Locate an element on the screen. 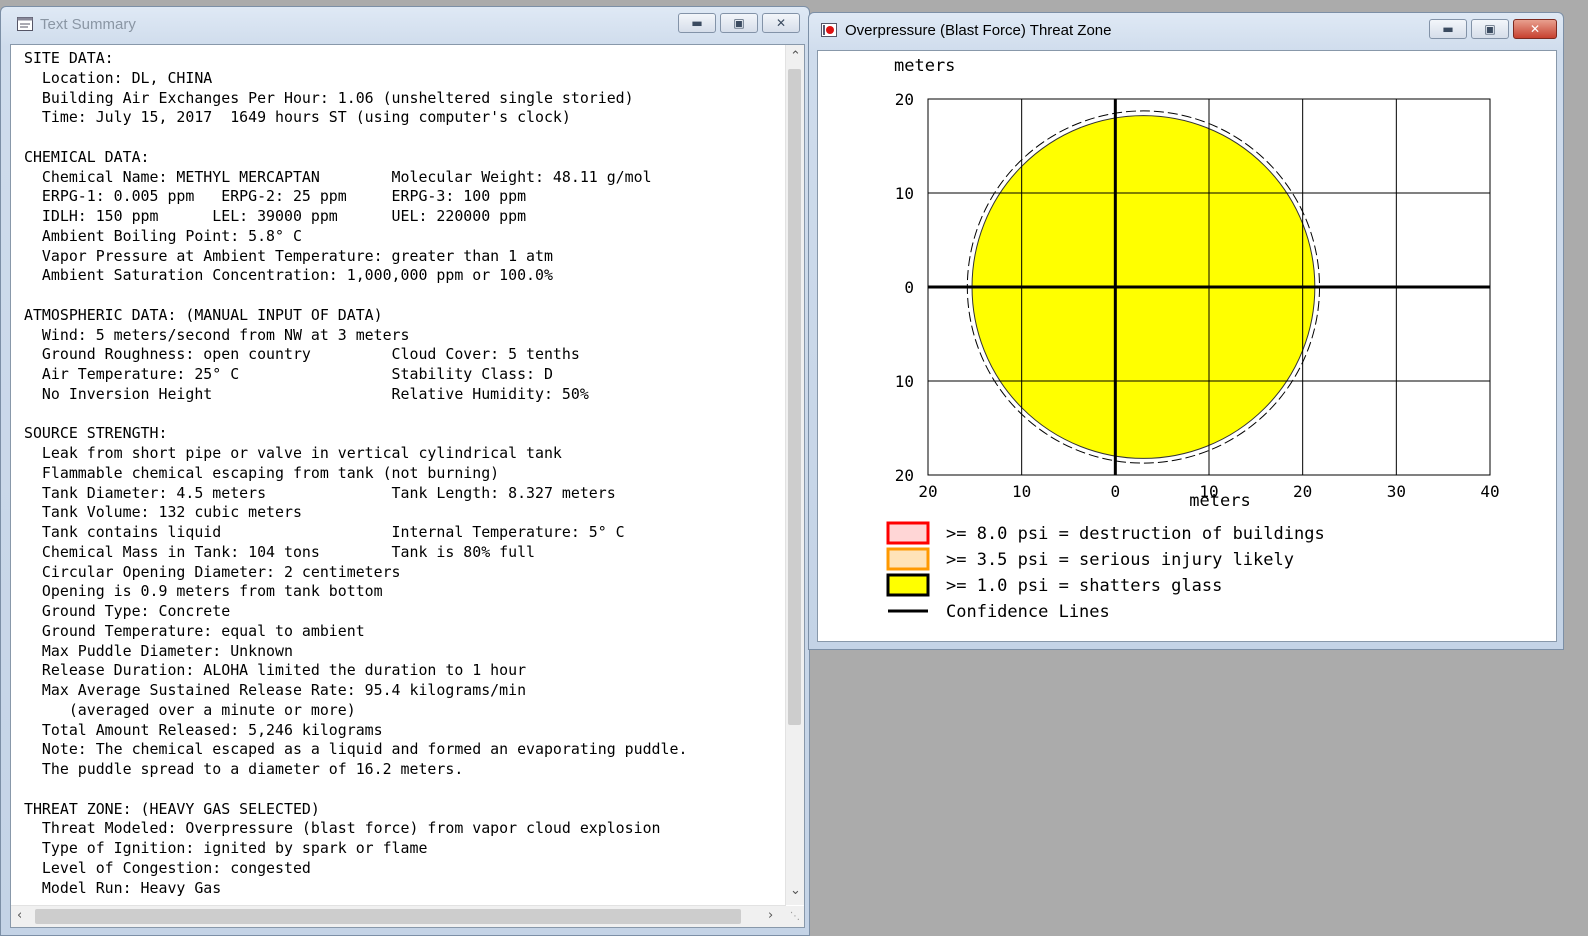  resize-grip-icon: ⋱ is located at coordinates (795, 916).